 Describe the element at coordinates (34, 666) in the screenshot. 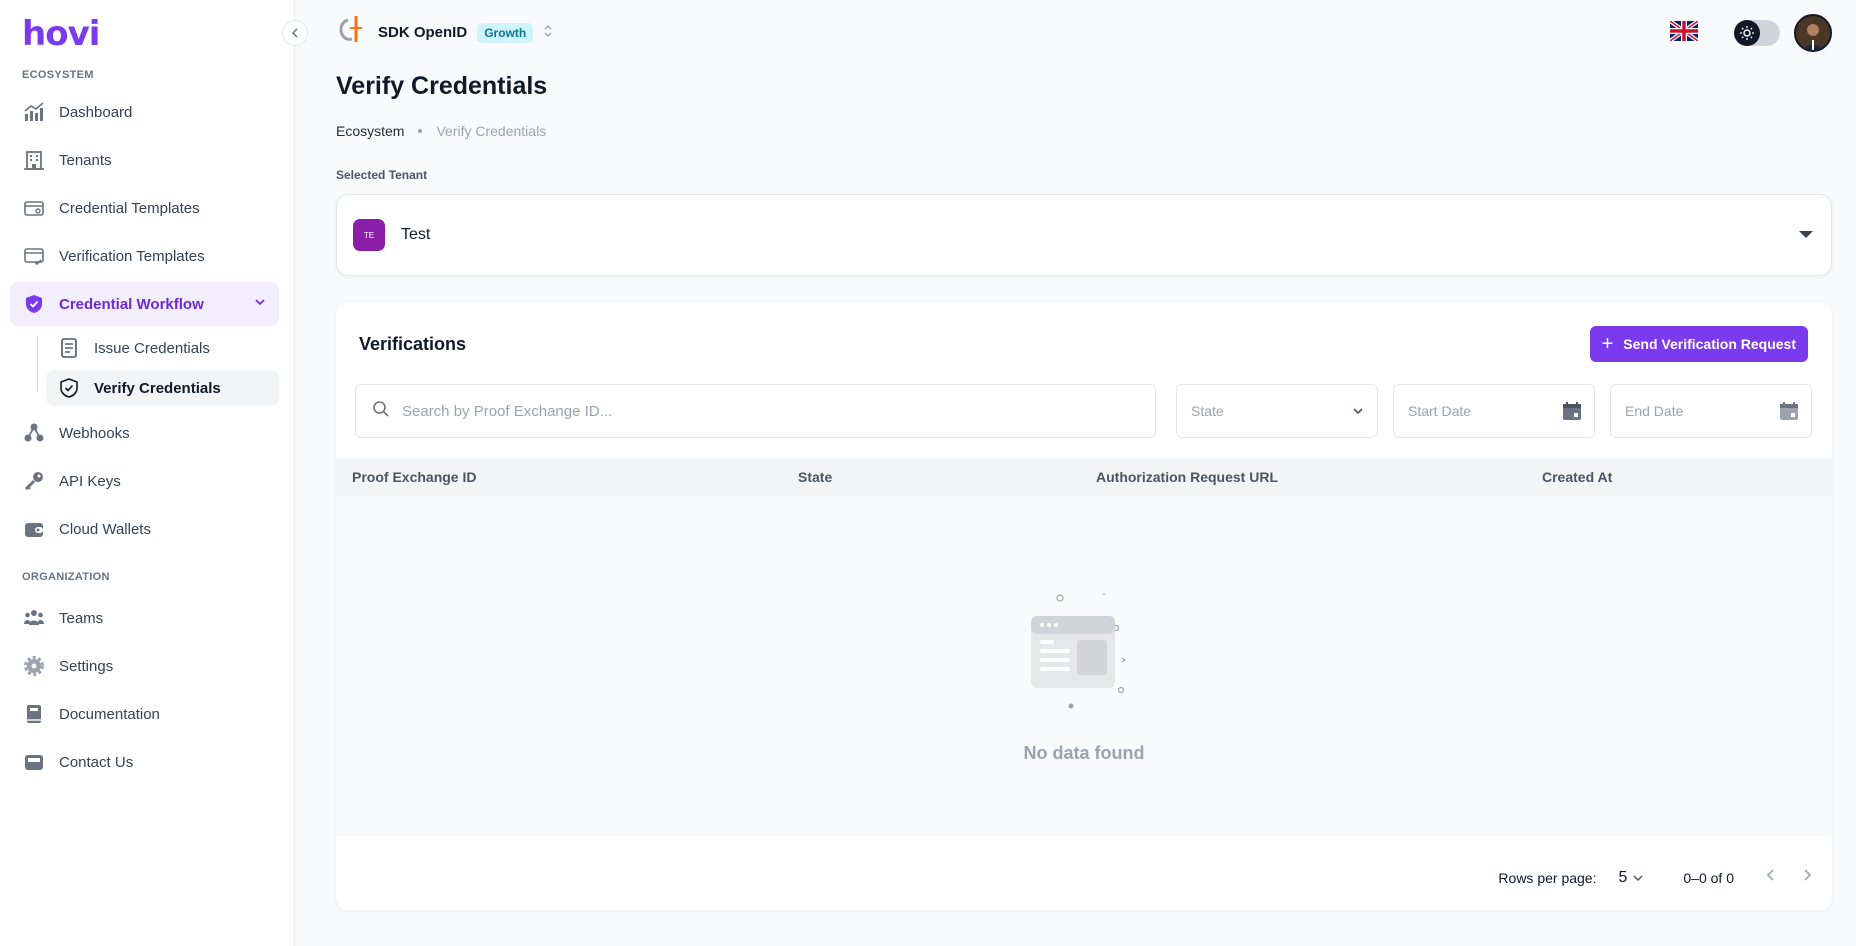

I see `gear-icon` at that location.